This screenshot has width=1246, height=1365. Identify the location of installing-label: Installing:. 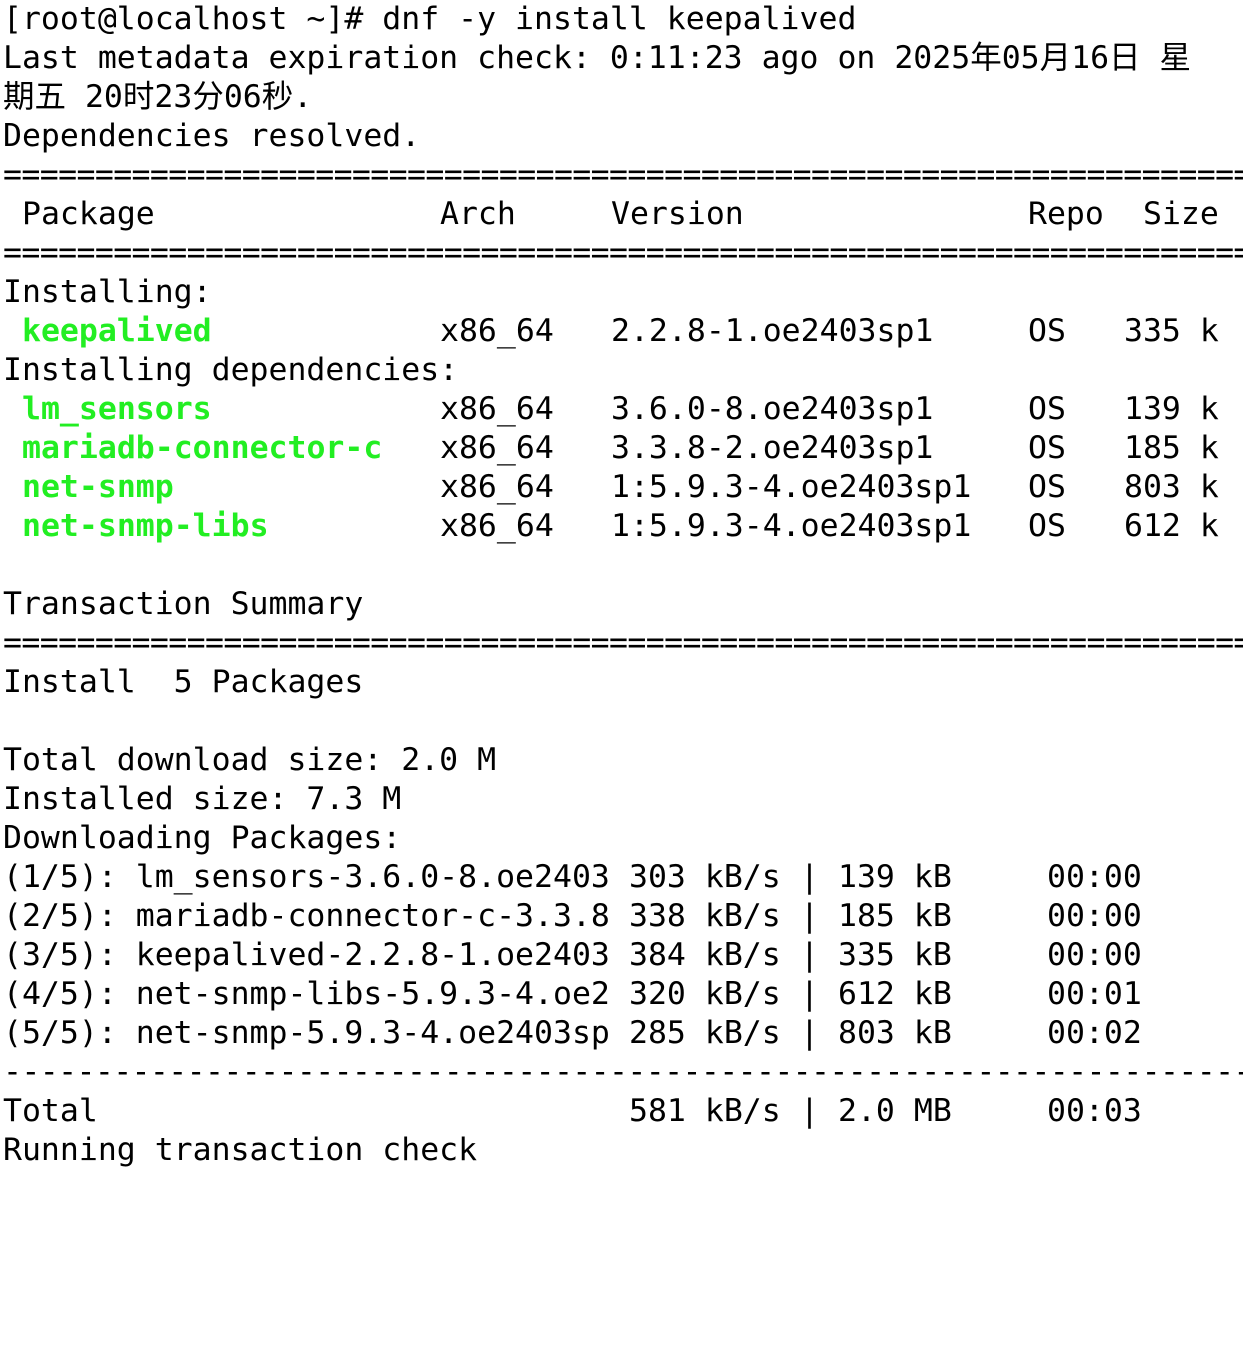
(107, 292).